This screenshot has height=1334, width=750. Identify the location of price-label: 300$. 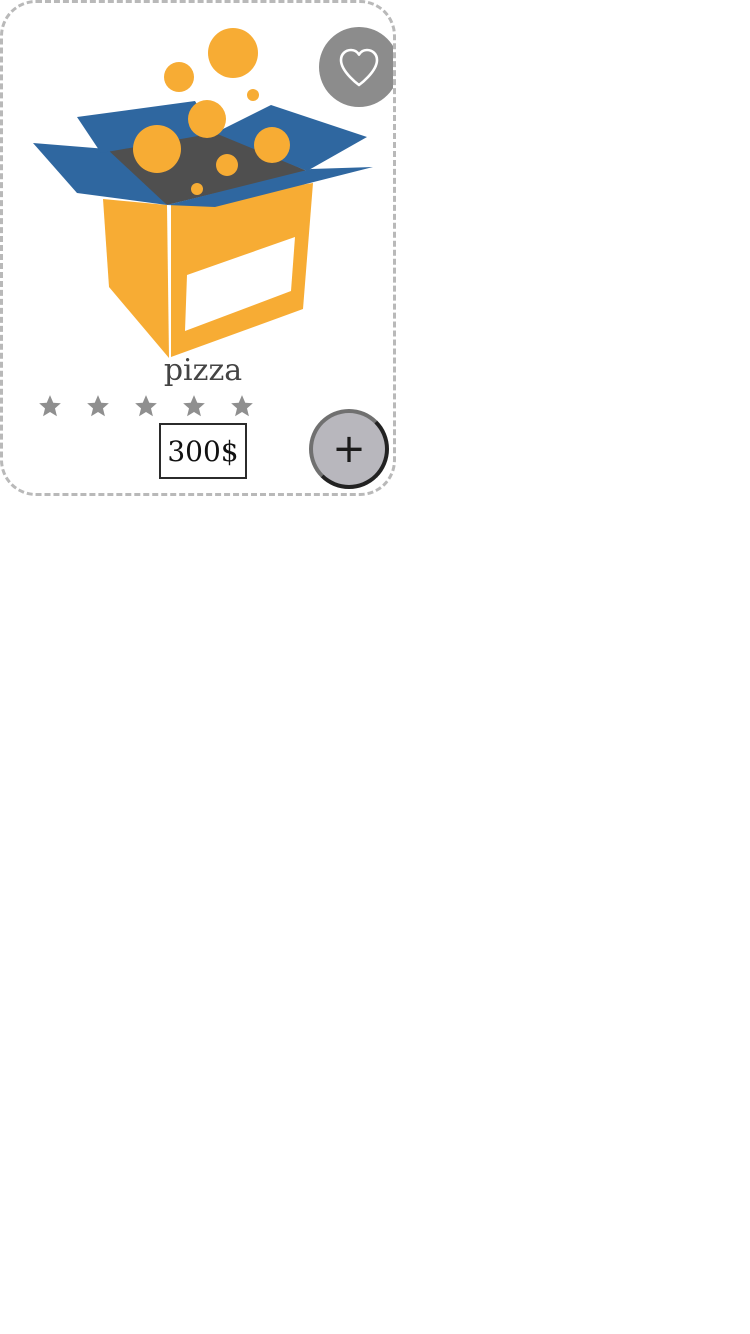
(203, 451).